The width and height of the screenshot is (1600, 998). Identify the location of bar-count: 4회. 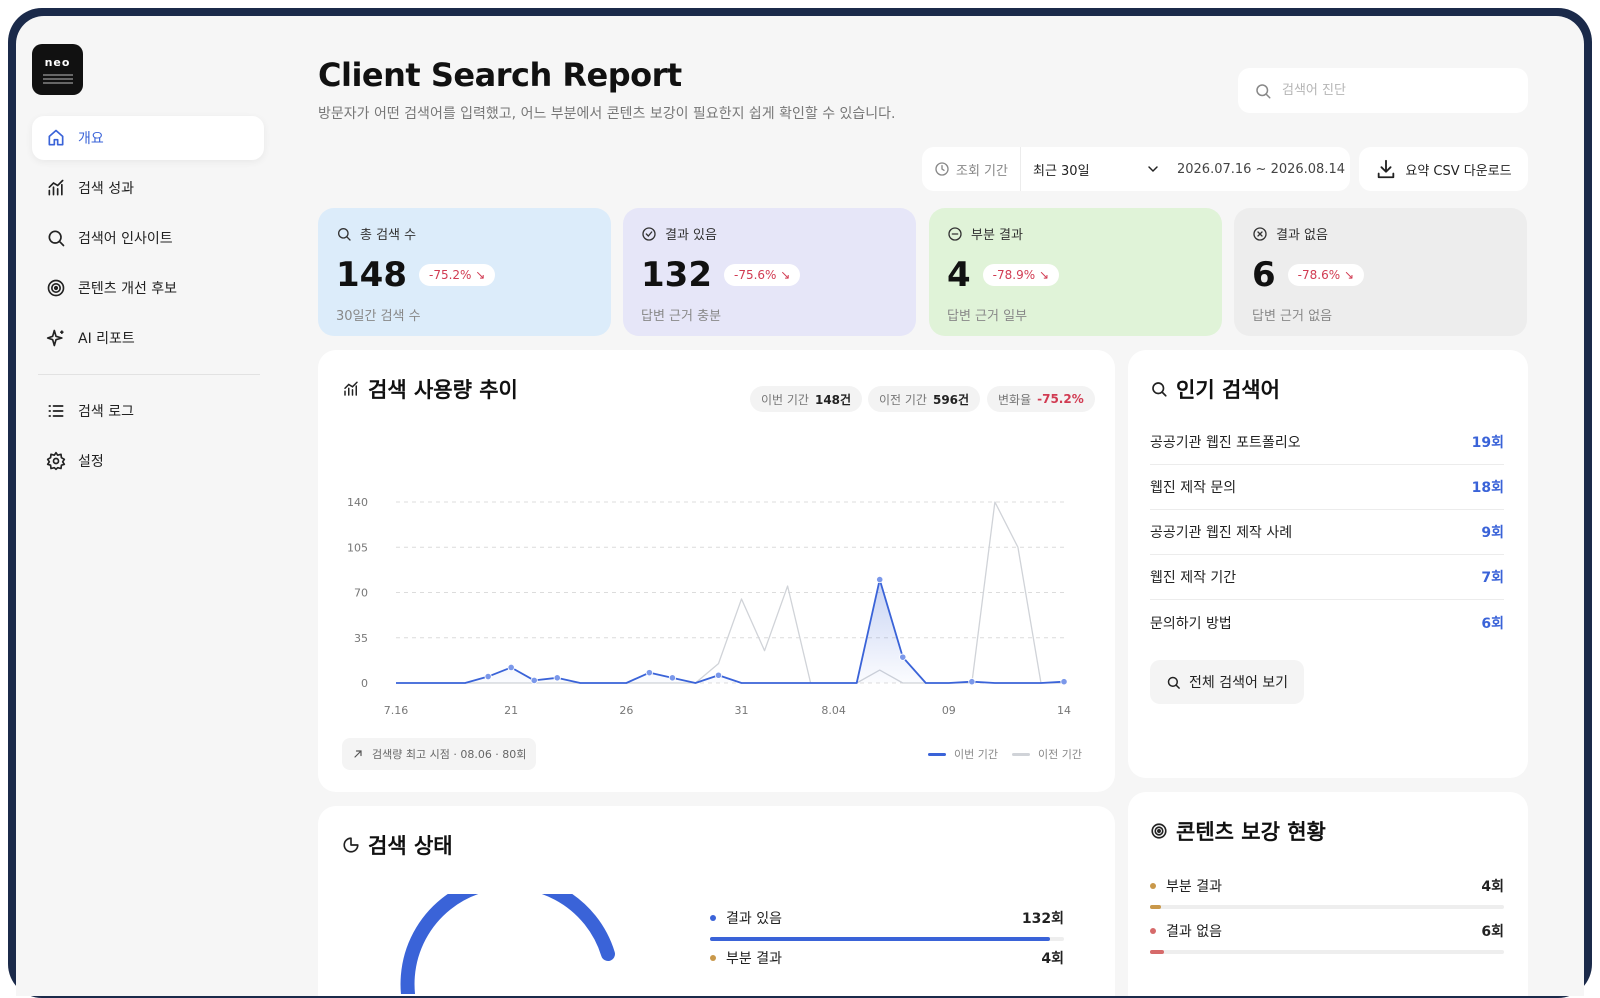
(1492, 887).